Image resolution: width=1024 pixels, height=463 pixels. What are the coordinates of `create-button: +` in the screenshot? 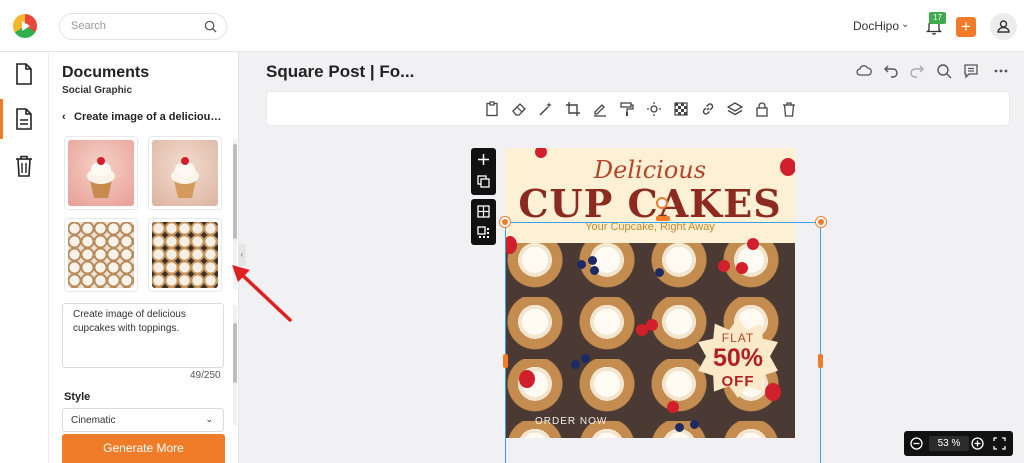 It's located at (966, 27).